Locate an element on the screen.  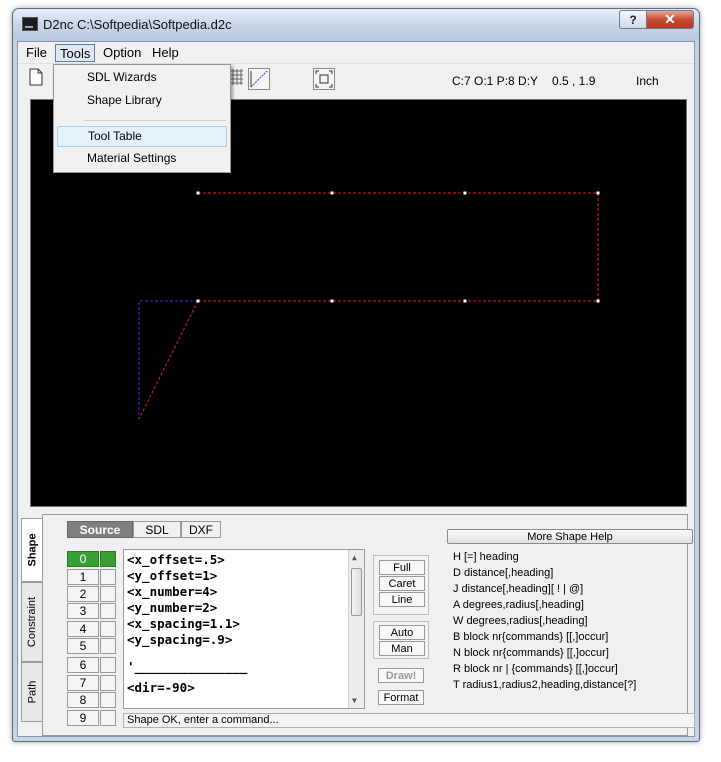
source-line: '_______________ is located at coordinates (187, 666).